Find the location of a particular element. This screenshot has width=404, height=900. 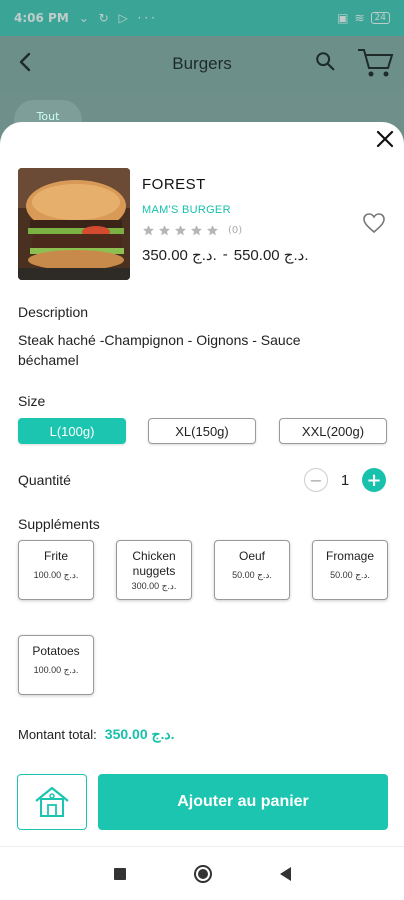

supplement-frite: Frite 100.00 د.ج. is located at coordinates (56, 570).